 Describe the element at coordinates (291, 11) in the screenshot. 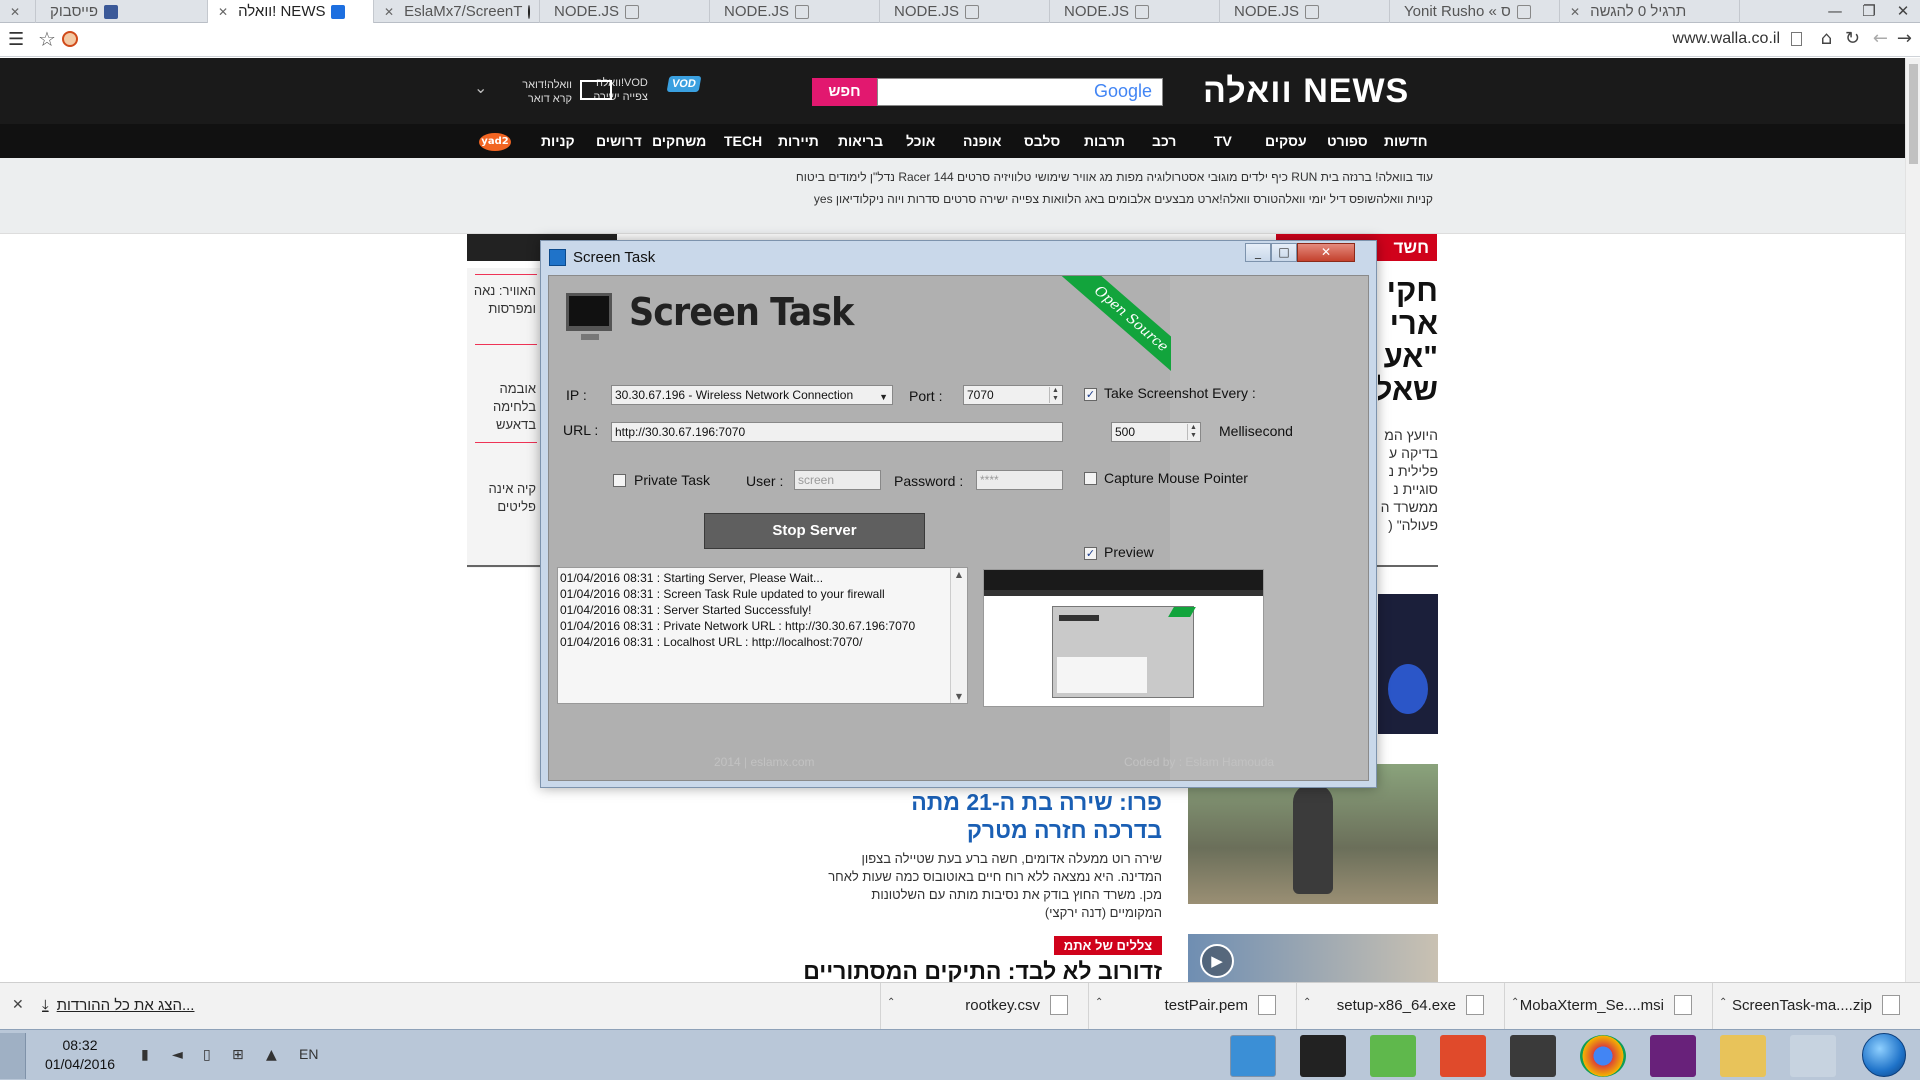

I see `tab-walla: ✕ וואלה! NEWS` at that location.